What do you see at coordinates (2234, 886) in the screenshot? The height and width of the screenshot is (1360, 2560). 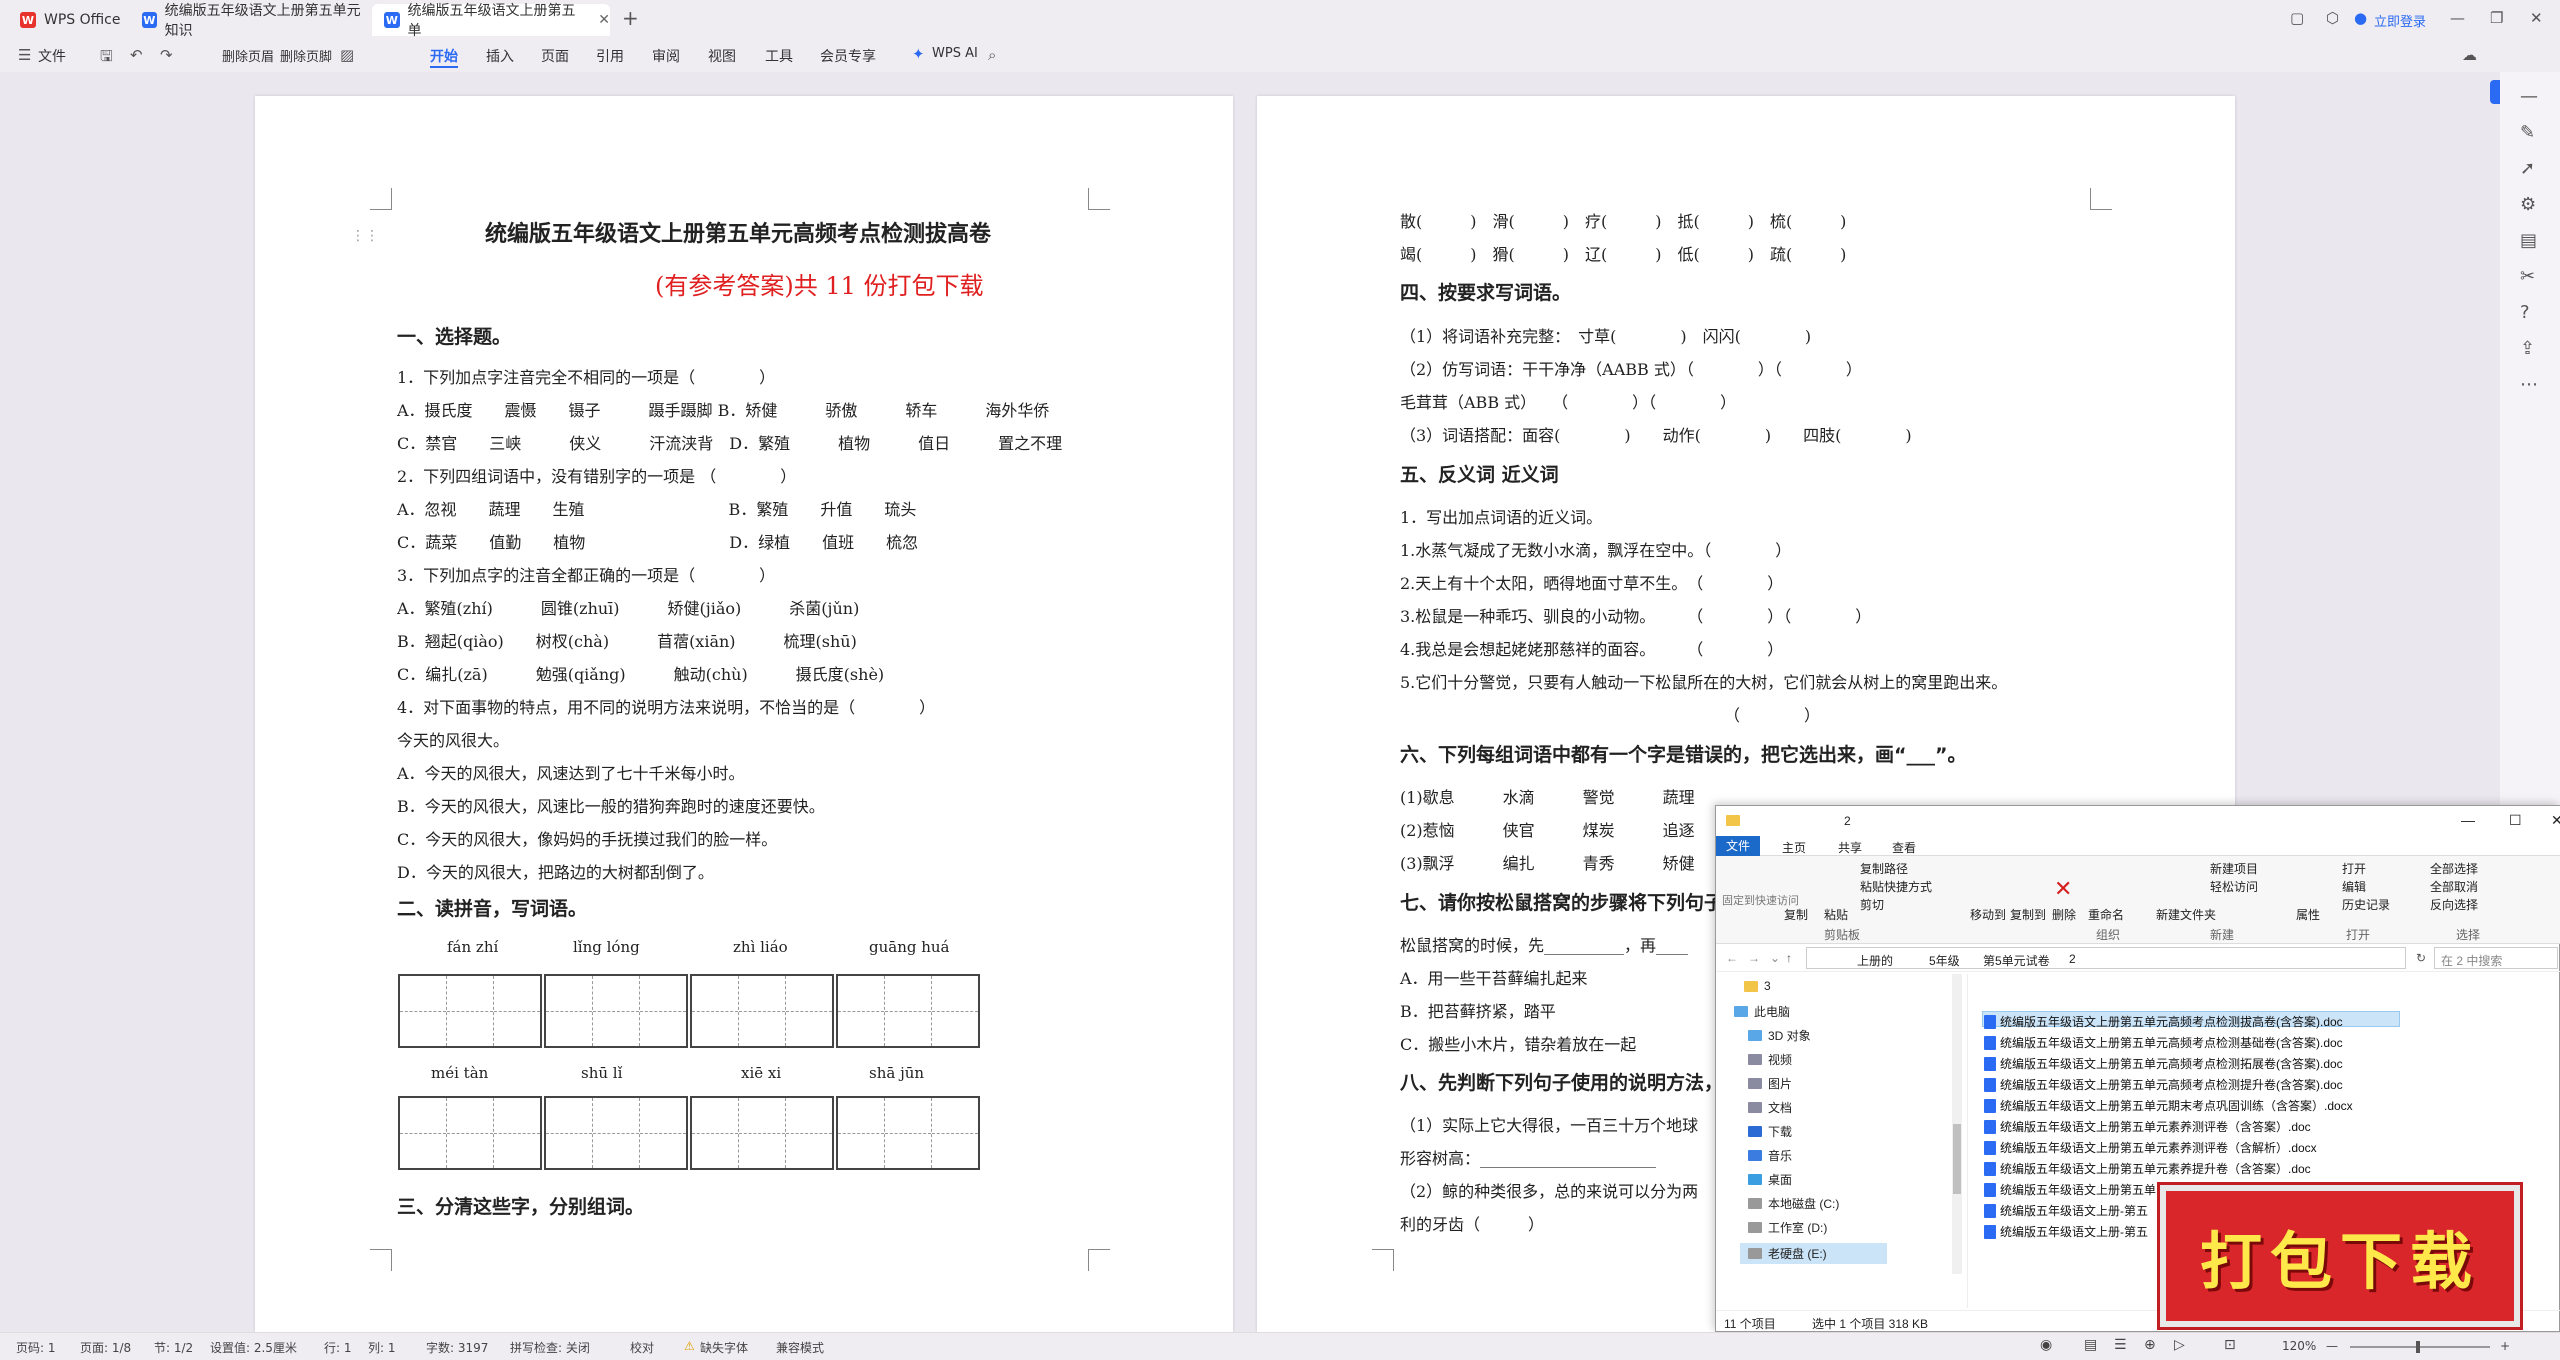 I see `easy-access-button: 轻松访问` at bounding box center [2234, 886].